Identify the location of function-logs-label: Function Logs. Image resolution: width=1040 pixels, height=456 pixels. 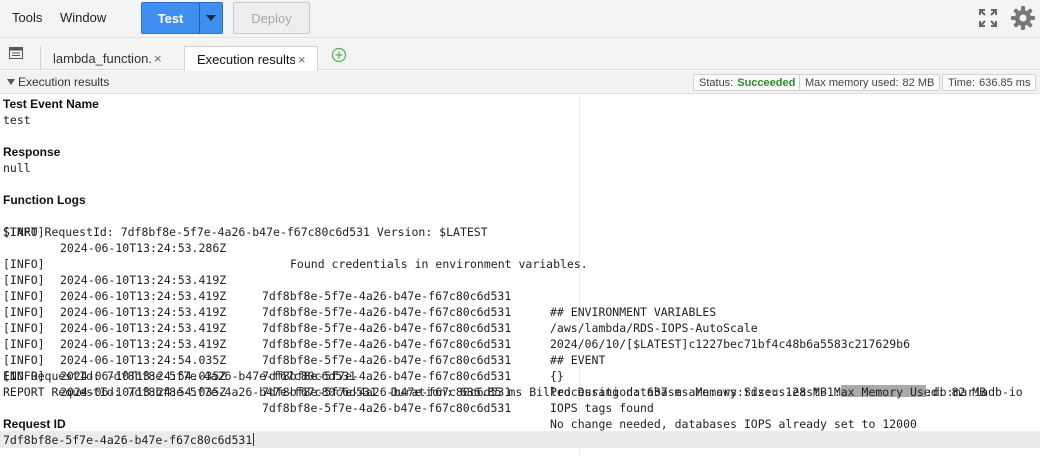
(44, 200).